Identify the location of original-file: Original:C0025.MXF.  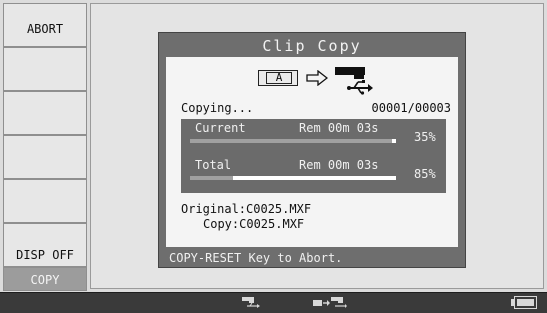
(246, 209).